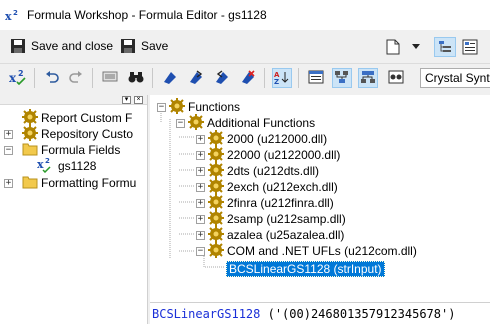  Describe the element at coordinates (261, 123) in the screenshot. I see `node-label: Additional Functions` at that location.